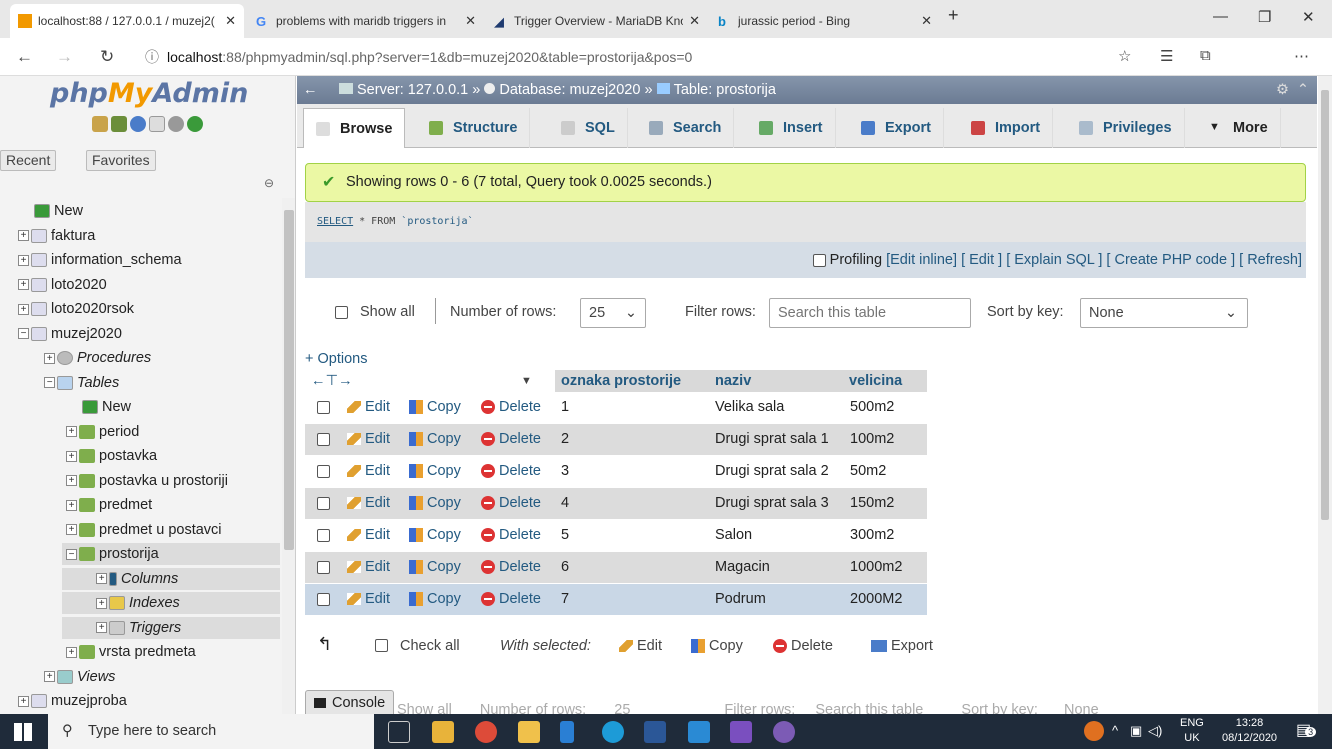  I want to click on table-row: Edit Copy Delete 3 Drugi sprat sala 2 50m2, so click(616, 471).